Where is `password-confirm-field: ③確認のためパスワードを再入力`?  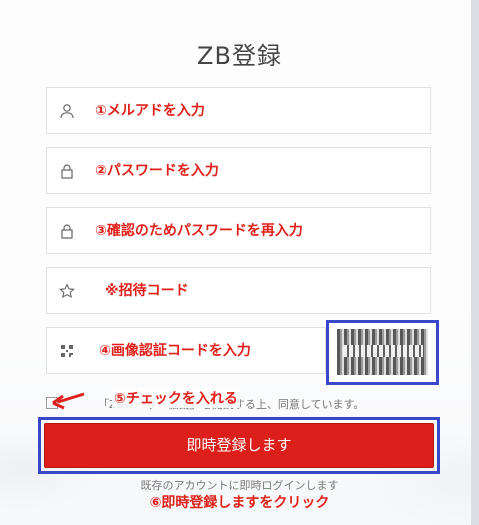
password-confirm-field: ③確認のためパスワードを再入力 is located at coordinates (238, 230).